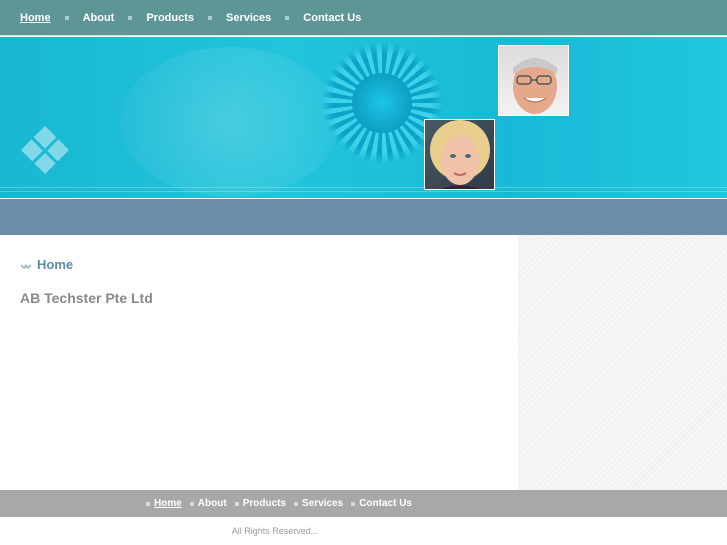 Image resolution: width=727 pixels, height=545 pixels. Describe the element at coordinates (533, 80) in the screenshot. I see `man-portrait-photo` at that location.